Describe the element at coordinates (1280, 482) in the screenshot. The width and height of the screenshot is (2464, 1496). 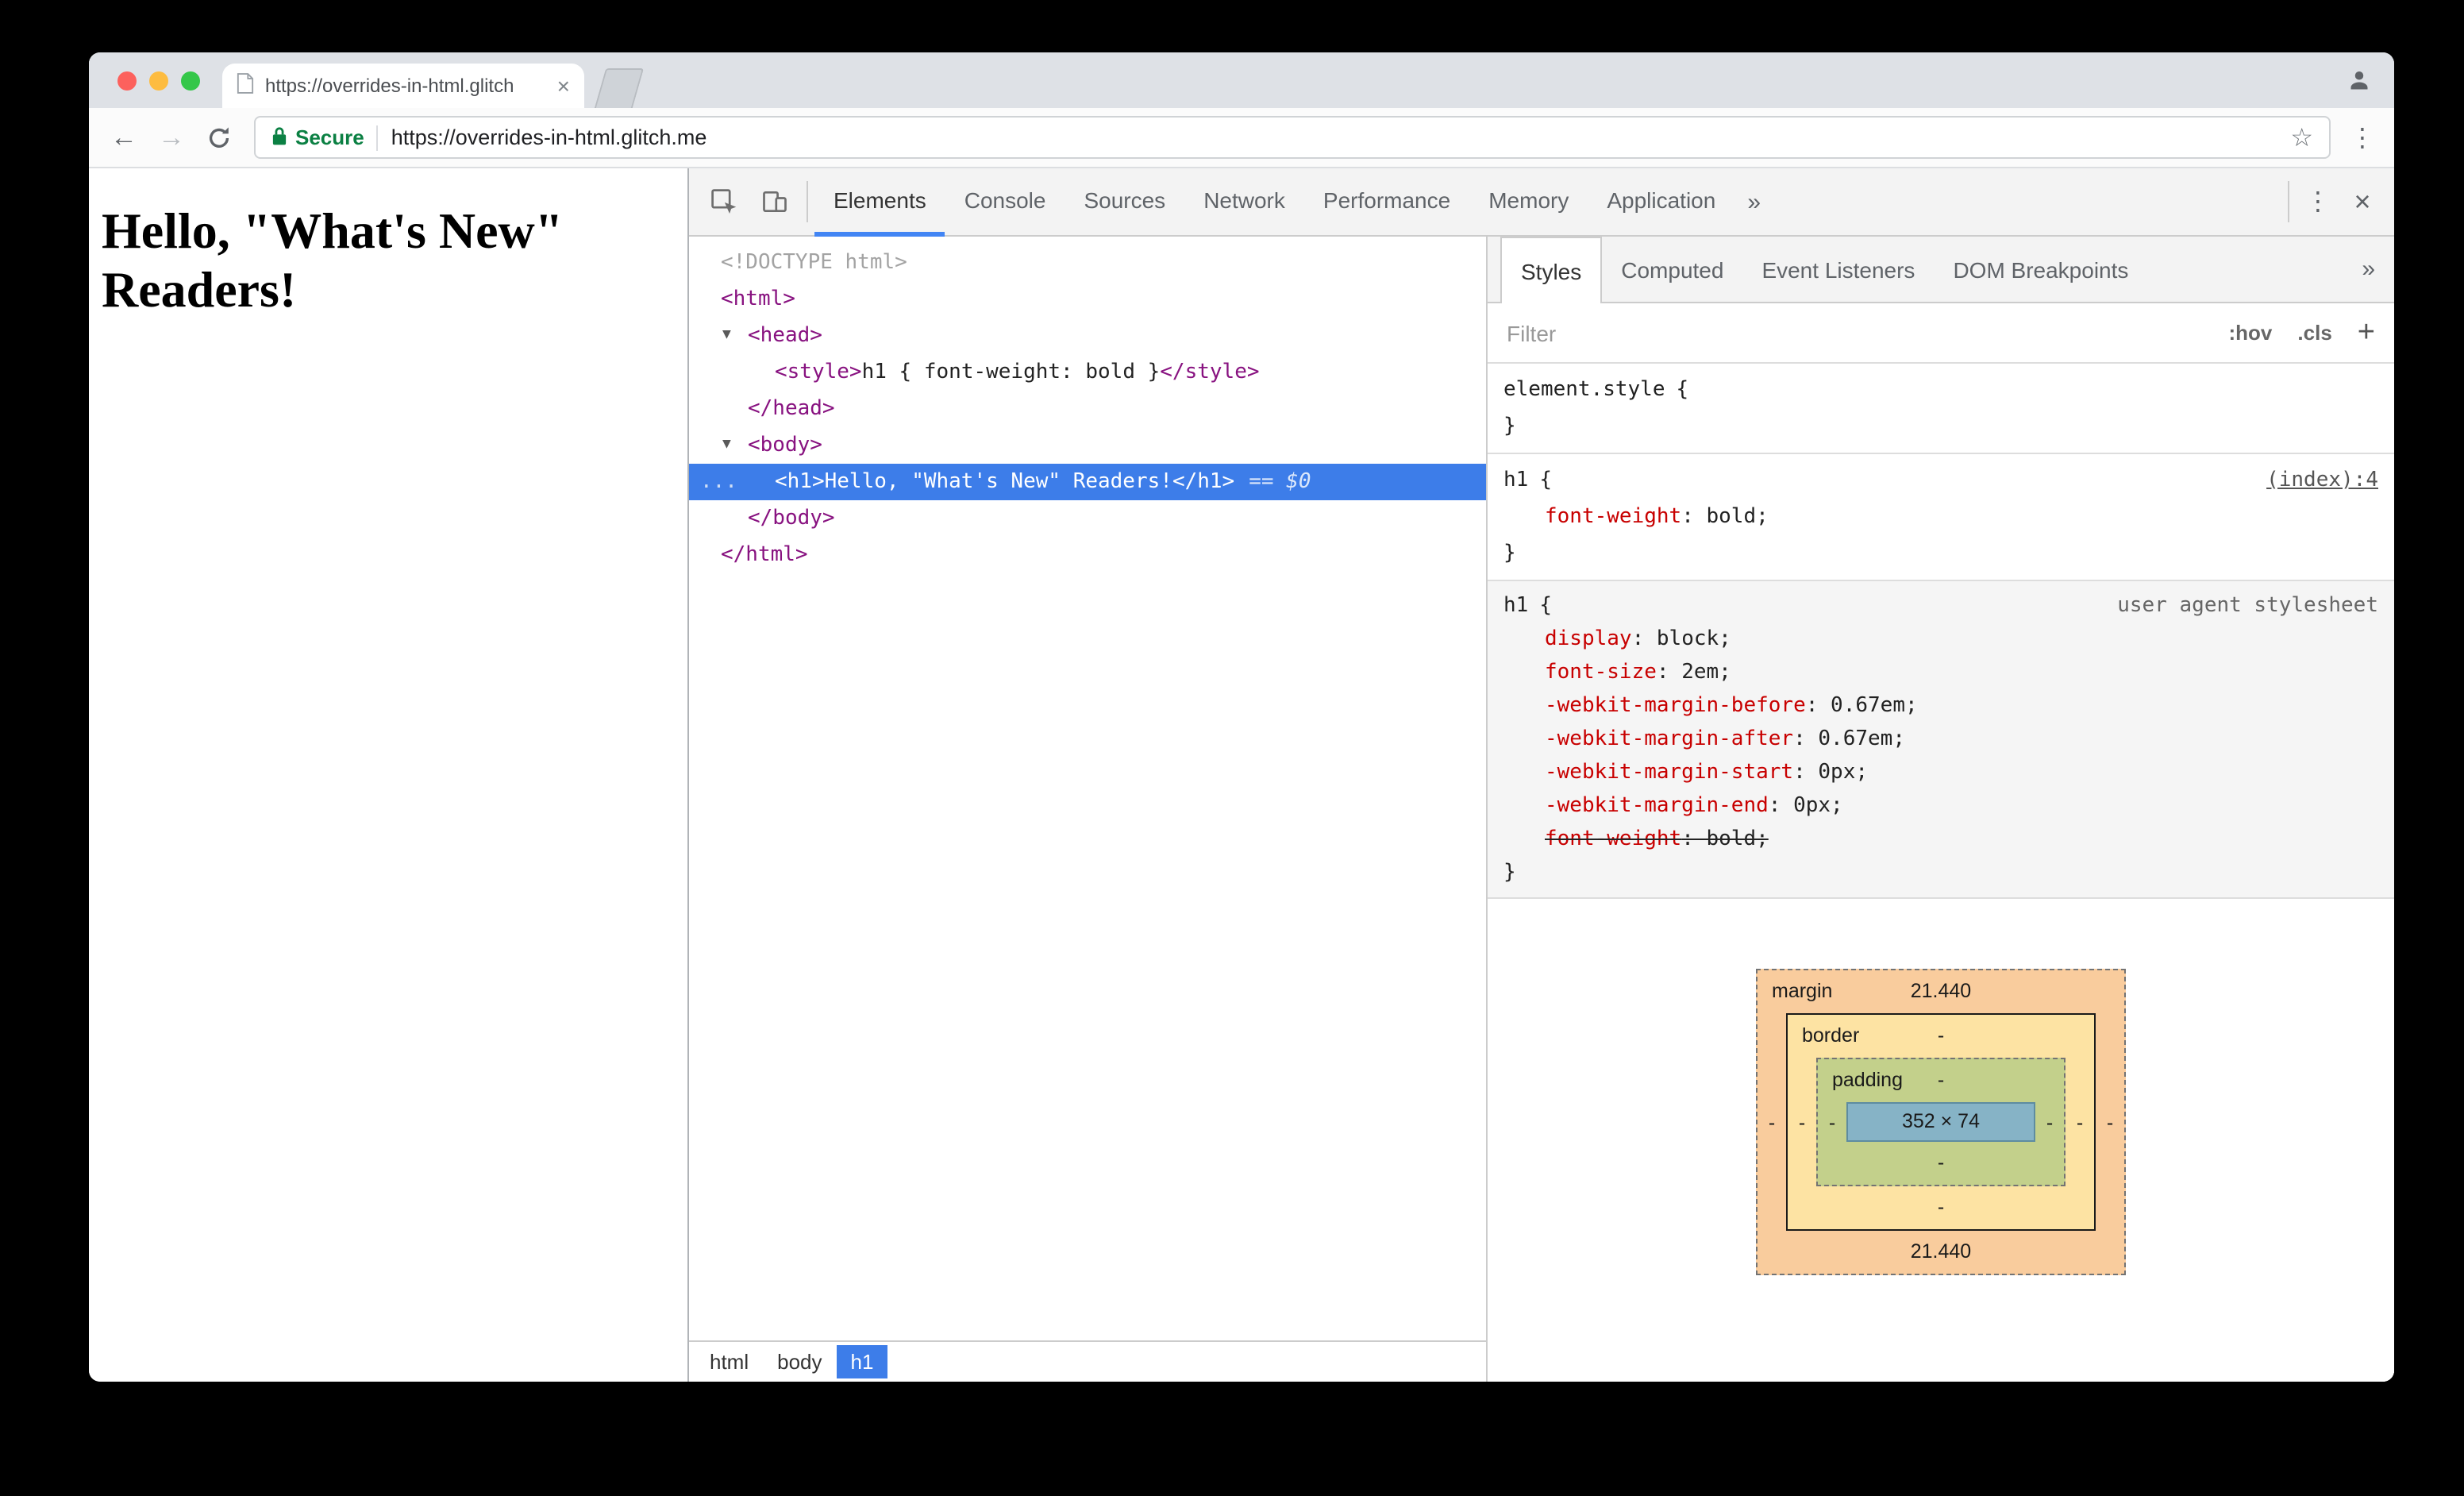
I see `console-reference-hint: == $0` at that location.